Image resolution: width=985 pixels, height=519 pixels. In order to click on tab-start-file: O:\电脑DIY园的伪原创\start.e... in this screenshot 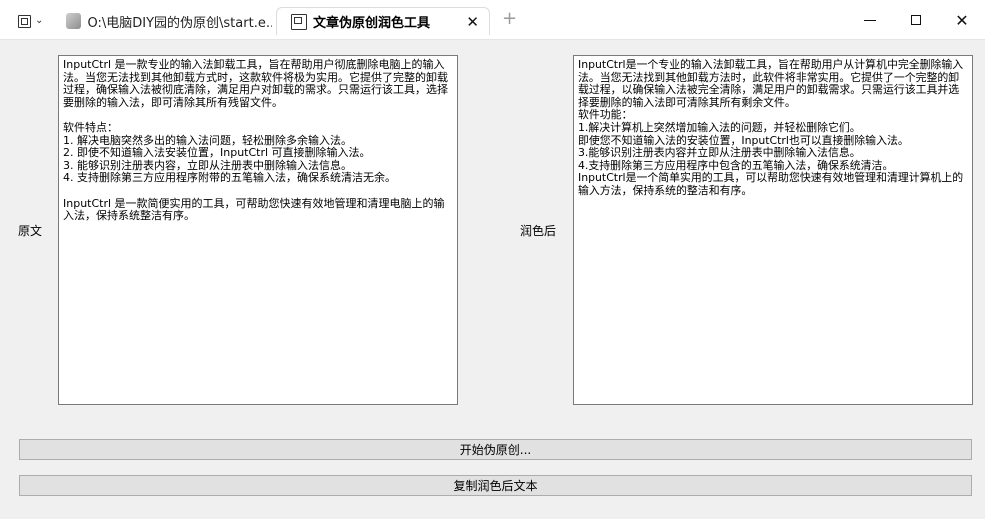, I will do `click(166, 21)`.